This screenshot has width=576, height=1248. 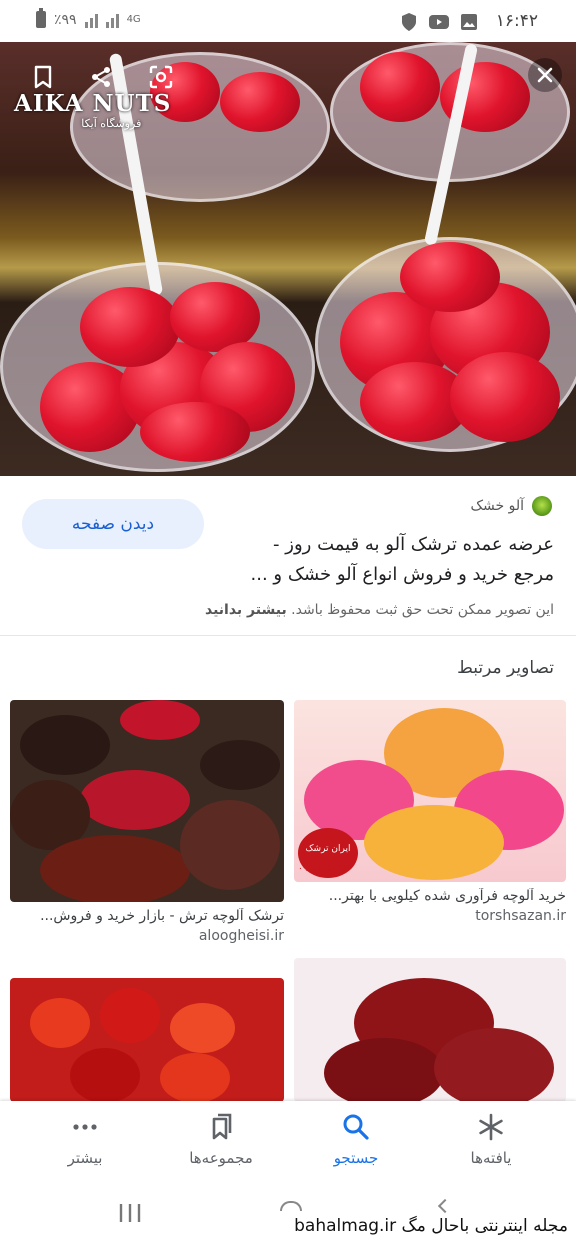 What do you see at coordinates (288, 1142) in the screenshot?
I see `bottom-navigation: یافته‌ها جستجو مجموعه‌ها بیشتر` at bounding box center [288, 1142].